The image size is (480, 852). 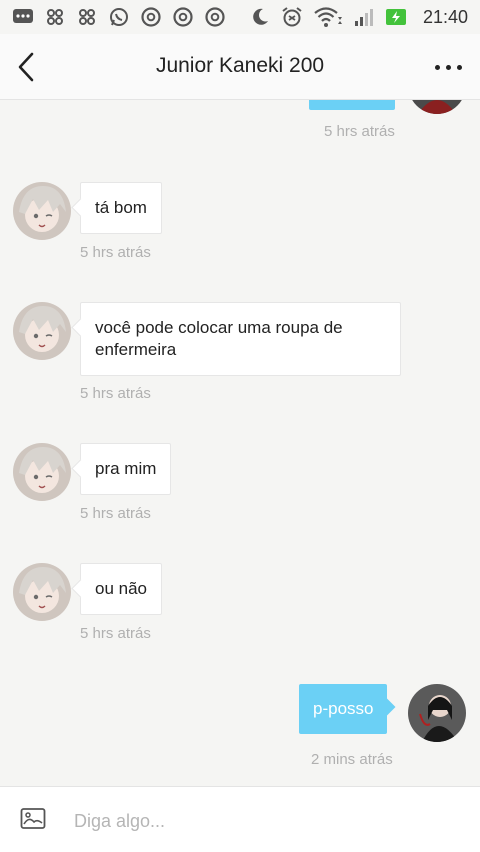 I want to click on outgoing-message: p-posso, so click(x=343, y=709).